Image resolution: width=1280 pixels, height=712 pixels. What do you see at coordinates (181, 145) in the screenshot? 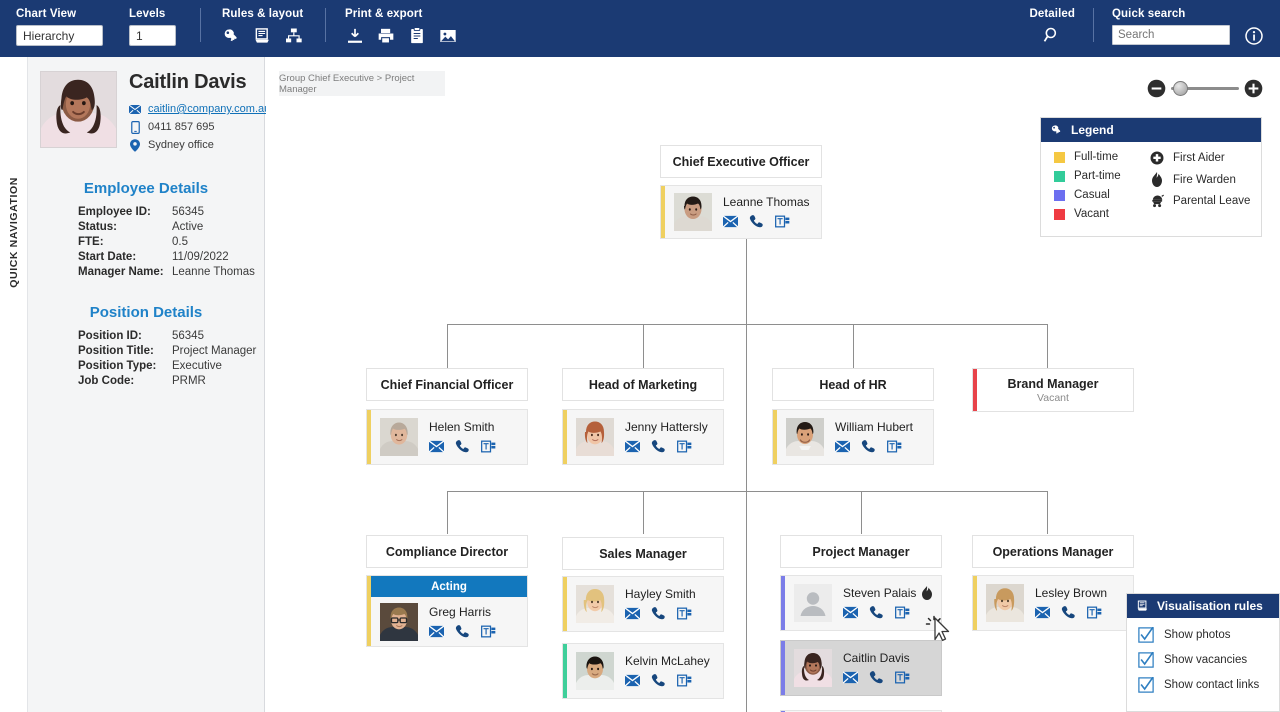
I see `location-value: Sydney office` at bounding box center [181, 145].